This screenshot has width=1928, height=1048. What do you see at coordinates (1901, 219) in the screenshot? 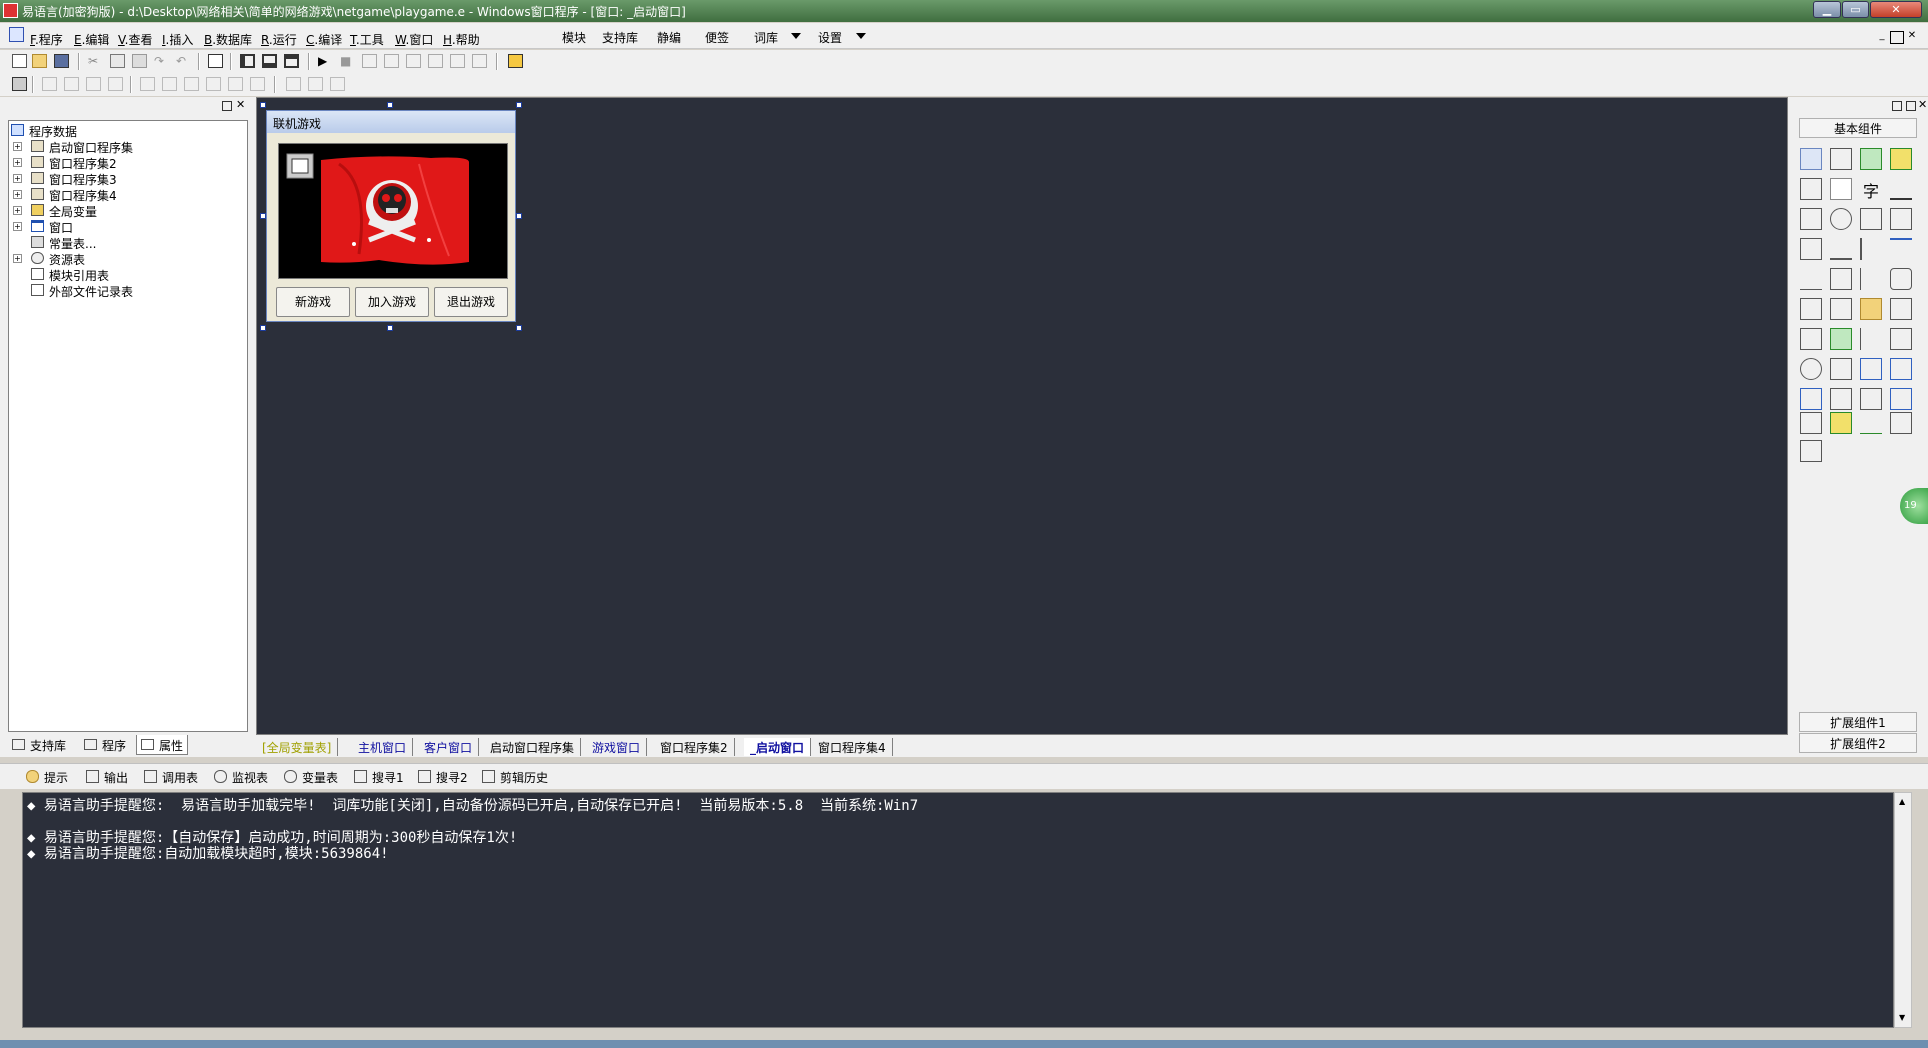
I see `list-box-icon` at bounding box center [1901, 219].